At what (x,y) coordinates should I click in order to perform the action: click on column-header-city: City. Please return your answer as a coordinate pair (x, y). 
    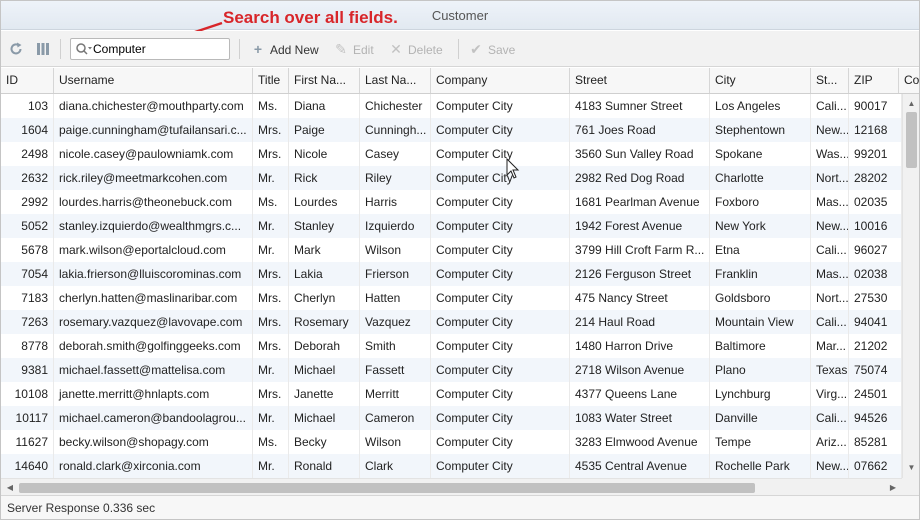
    Looking at the image, I should click on (760, 80).